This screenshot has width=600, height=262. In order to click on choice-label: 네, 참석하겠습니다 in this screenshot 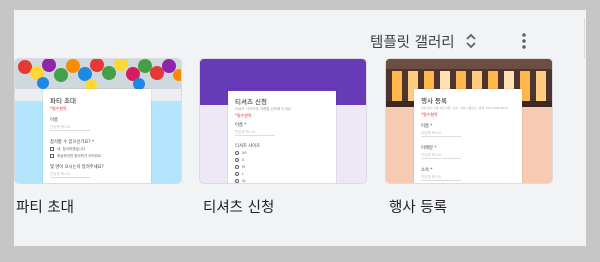, I will do `click(71, 149)`.